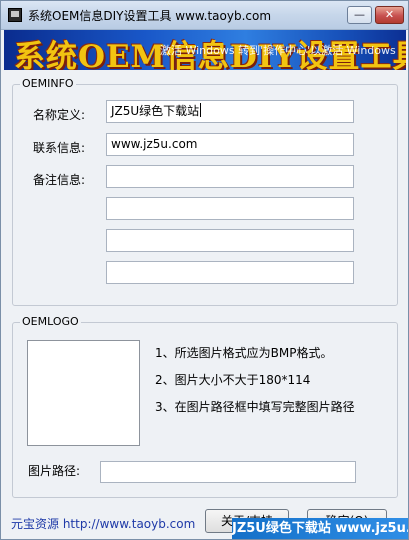  Describe the element at coordinates (228, 472) in the screenshot. I see `image-path-field` at that location.